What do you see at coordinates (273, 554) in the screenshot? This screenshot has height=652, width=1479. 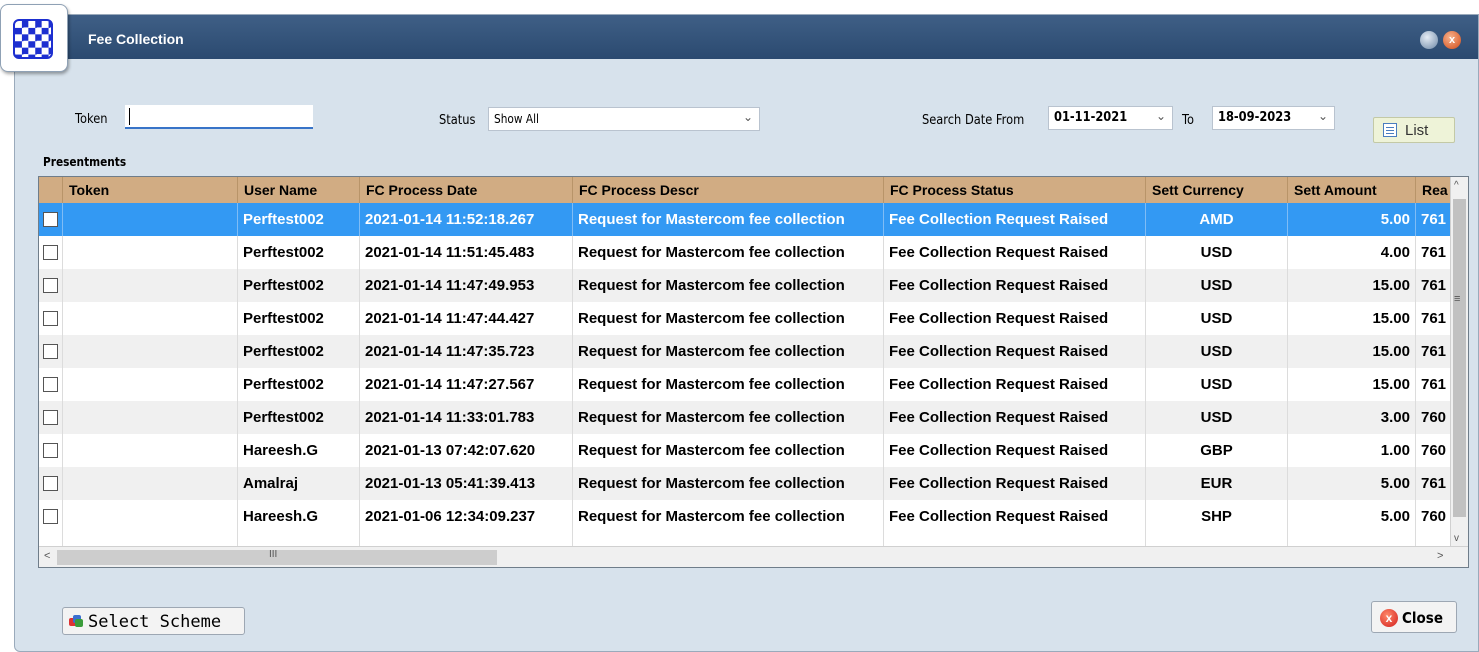 I see `scroll-grip-icon: III` at bounding box center [273, 554].